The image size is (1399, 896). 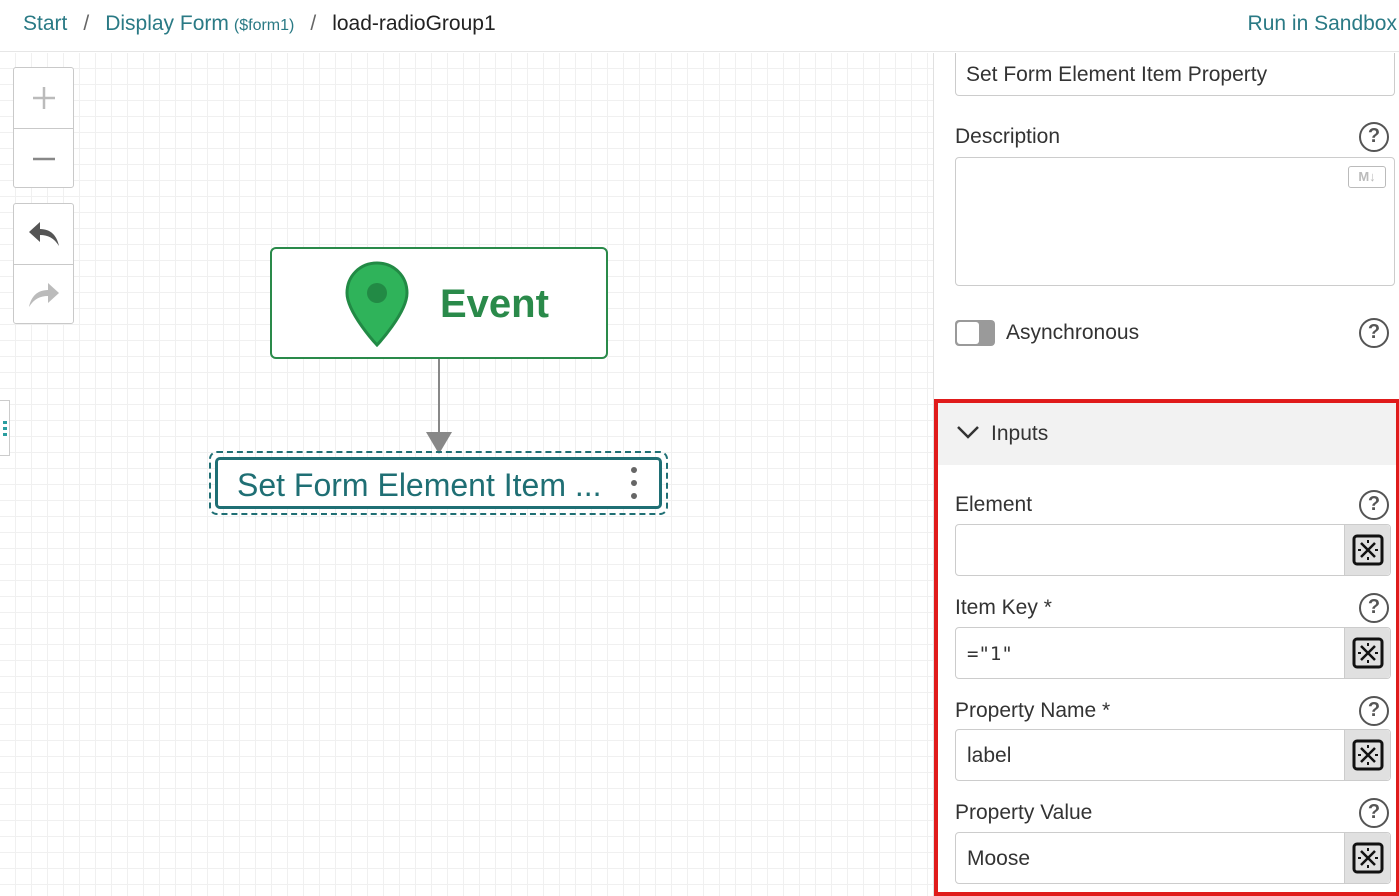 I want to click on element-label: Element, so click(x=994, y=504).